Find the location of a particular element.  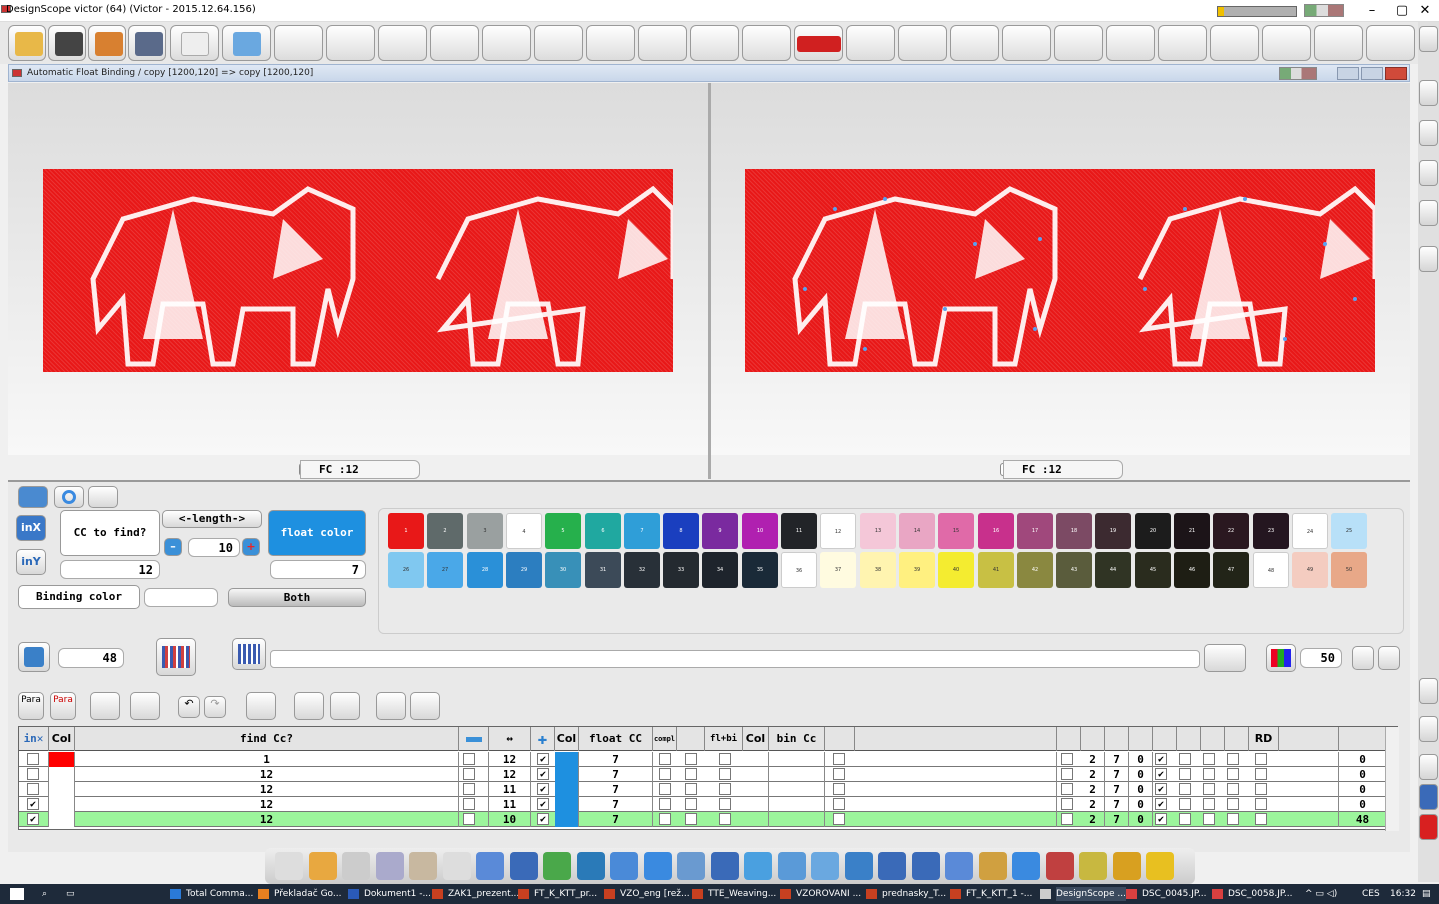

dock-tool-16-icon is located at coordinates (791, 866).